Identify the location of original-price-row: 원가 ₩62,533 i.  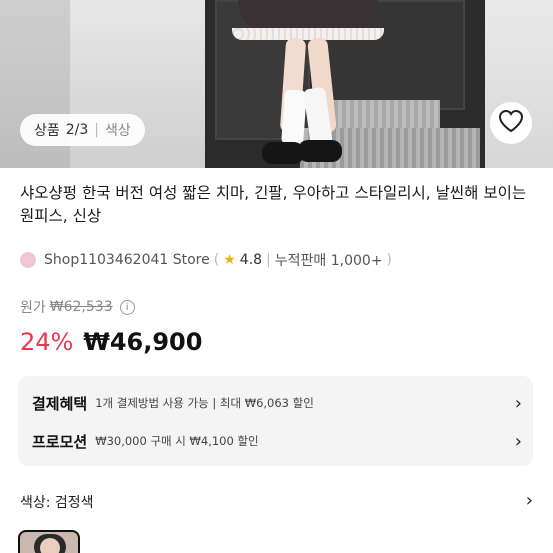
(77, 307).